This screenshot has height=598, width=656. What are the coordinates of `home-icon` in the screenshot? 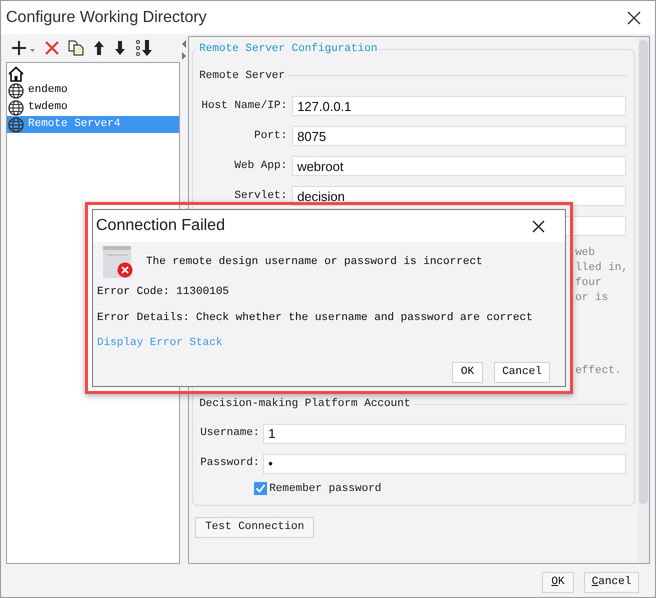 It's located at (16, 74).